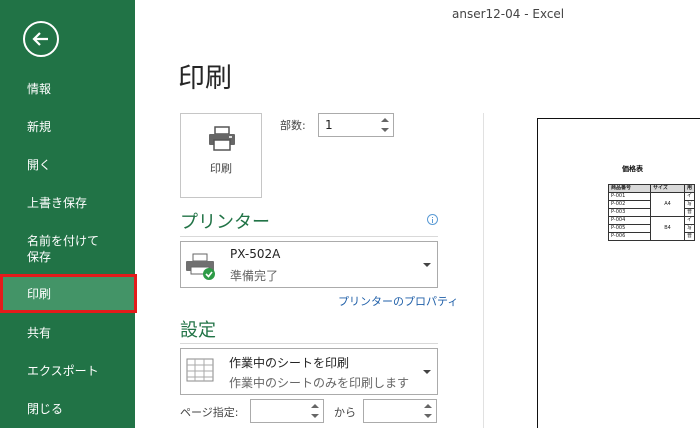 Image resolution: width=700 pixels, height=428 pixels. I want to click on copies-decrease, so click(385, 130).